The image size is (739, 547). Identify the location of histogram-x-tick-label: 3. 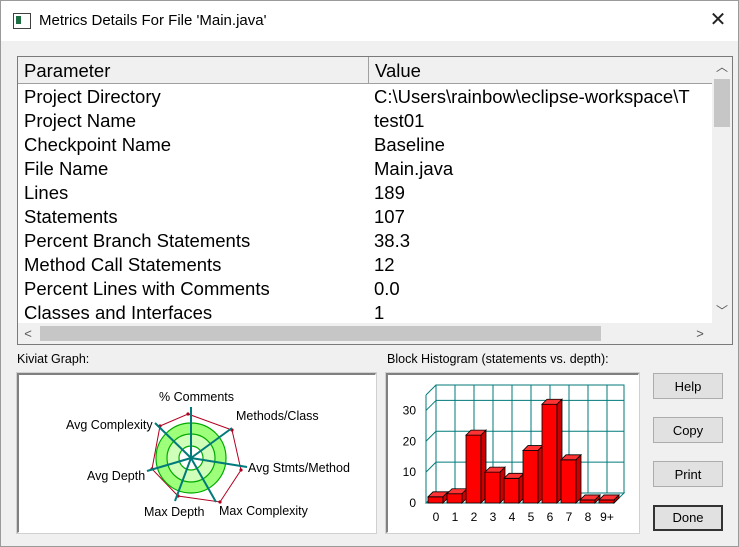
(493, 517).